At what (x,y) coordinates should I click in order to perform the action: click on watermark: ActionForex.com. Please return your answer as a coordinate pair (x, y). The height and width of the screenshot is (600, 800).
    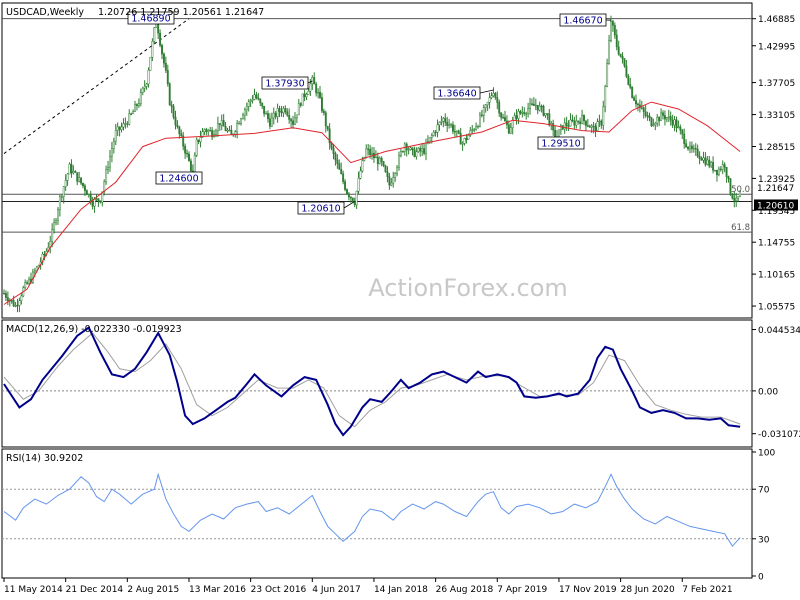
    Looking at the image, I should click on (468, 288).